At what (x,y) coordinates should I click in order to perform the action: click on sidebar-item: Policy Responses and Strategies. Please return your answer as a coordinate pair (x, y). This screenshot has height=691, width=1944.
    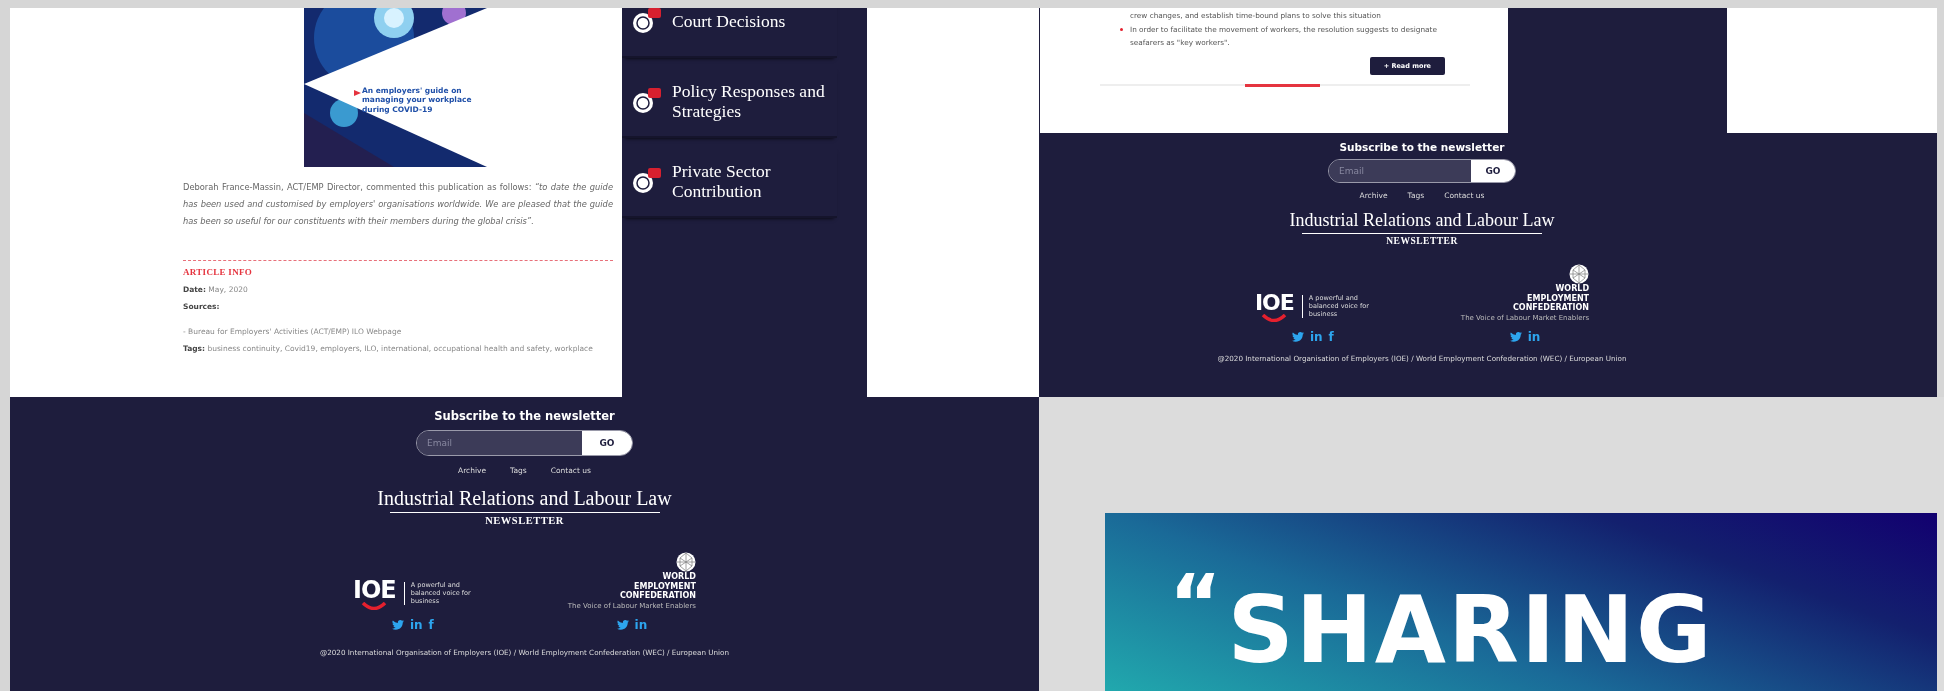
    Looking at the image, I should click on (749, 101).